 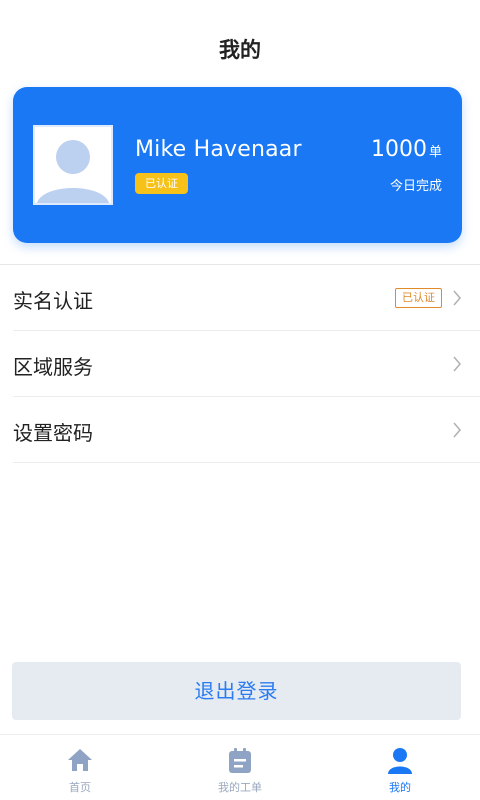 I want to click on page-title: 我的, so click(x=240, y=50).